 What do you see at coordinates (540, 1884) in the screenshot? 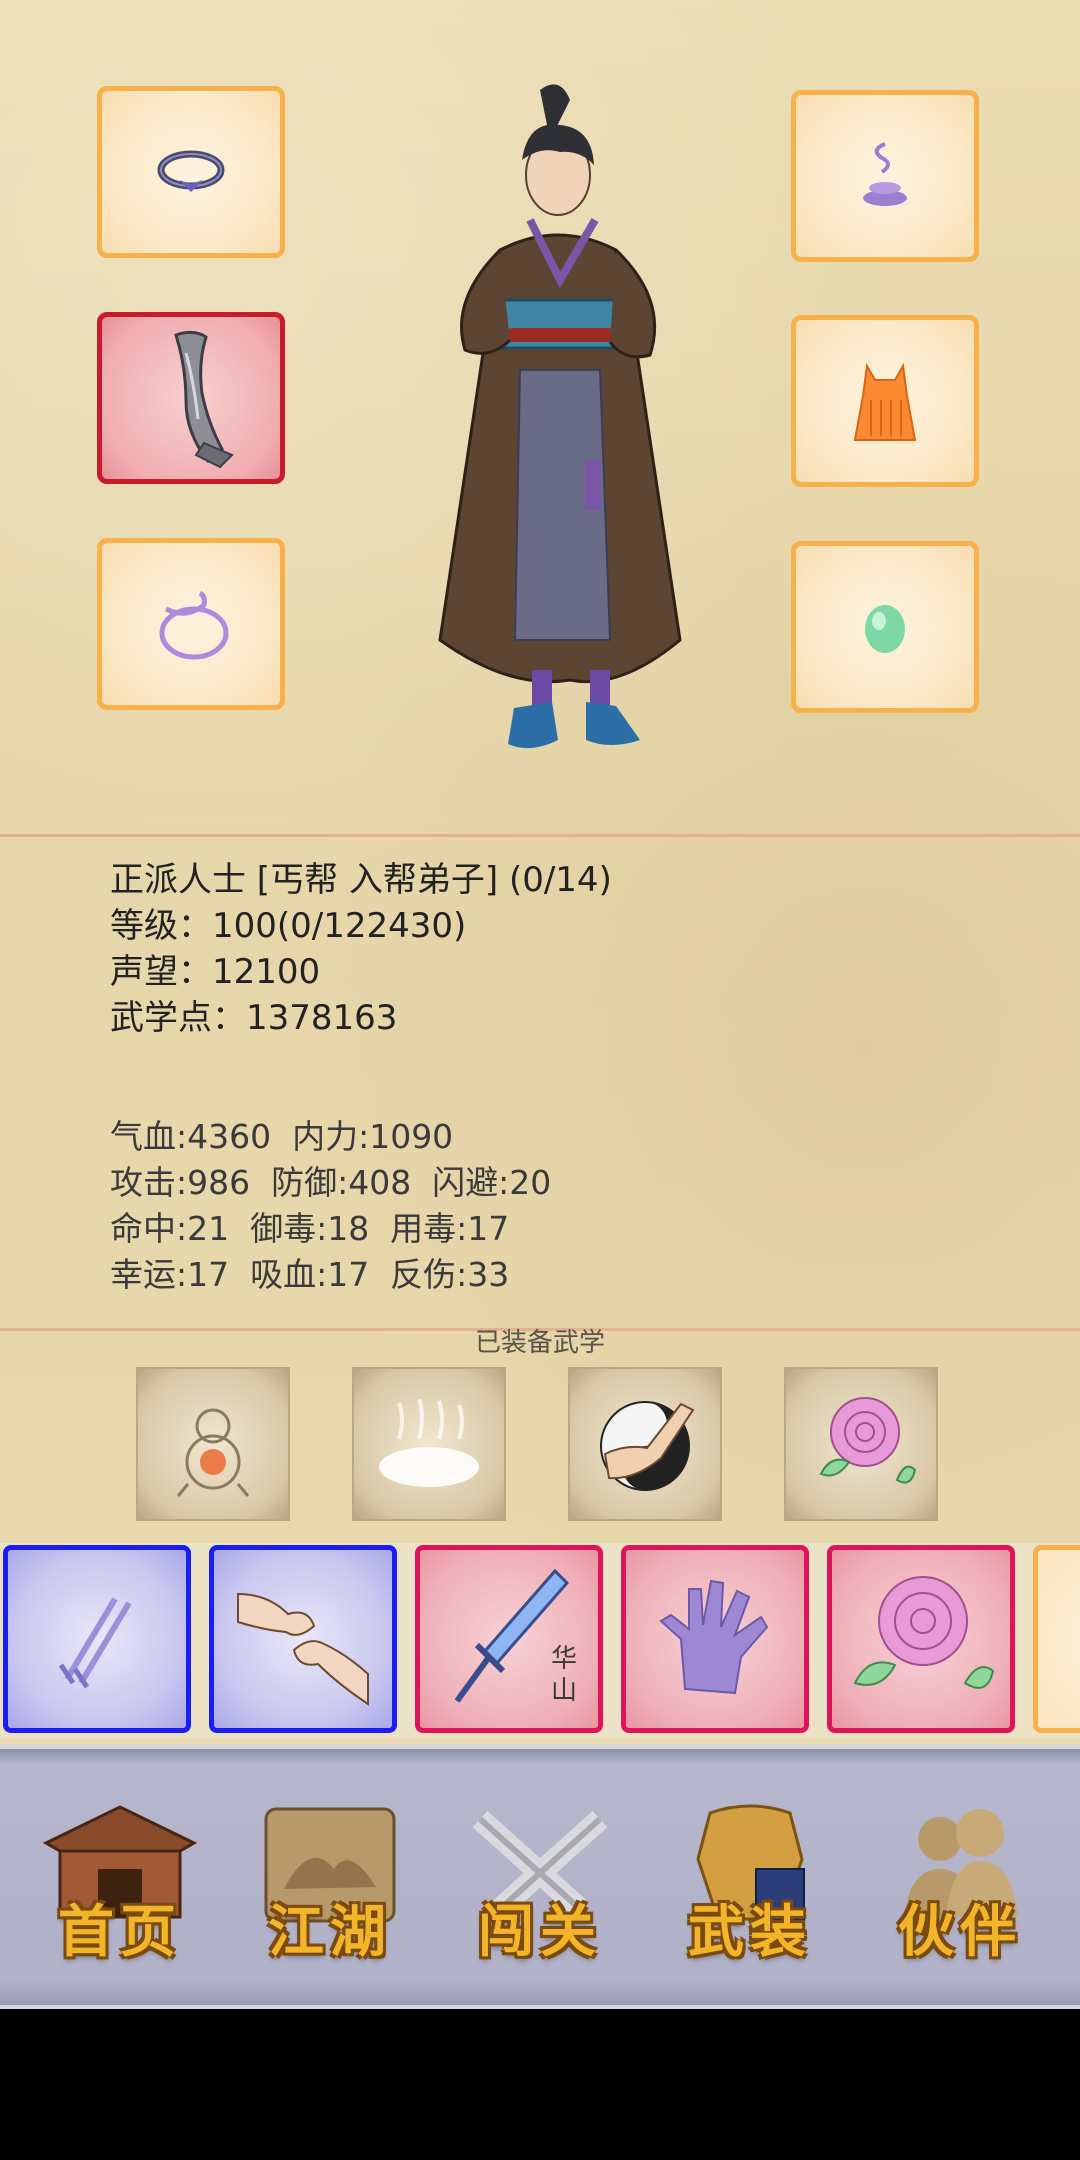
I see `nav-challenge: 闯关` at bounding box center [540, 1884].